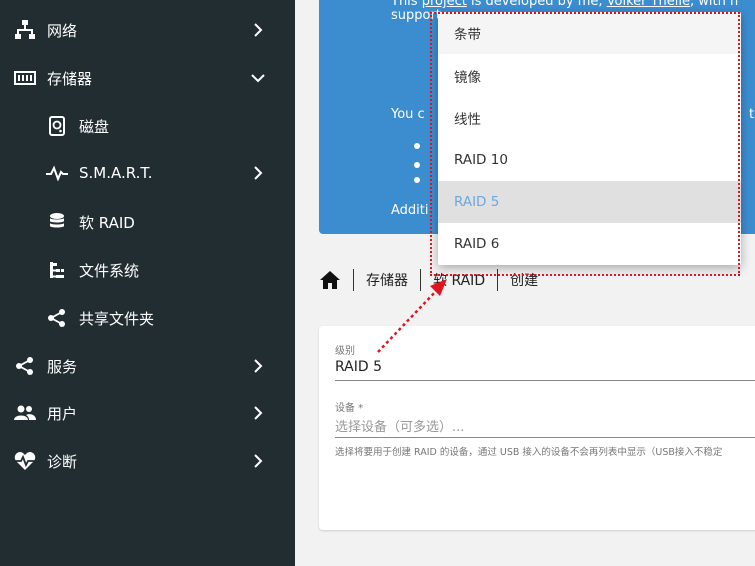 This screenshot has height=566, width=755. What do you see at coordinates (752, 114) in the screenshot?
I see `banner-line-3-tail: t h` at bounding box center [752, 114].